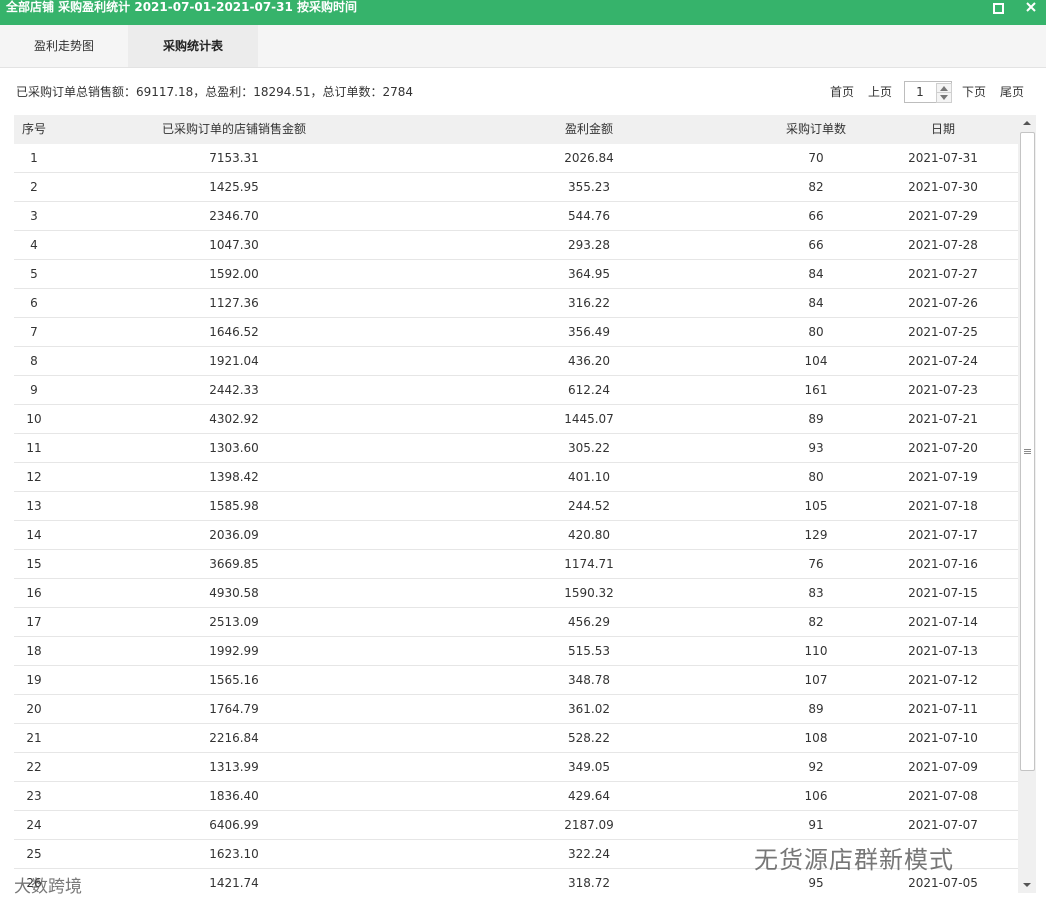  What do you see at coordinates (816, 593) in the screenshot?
I see `cell-order-count: 83` at bounding box center [816, 593].